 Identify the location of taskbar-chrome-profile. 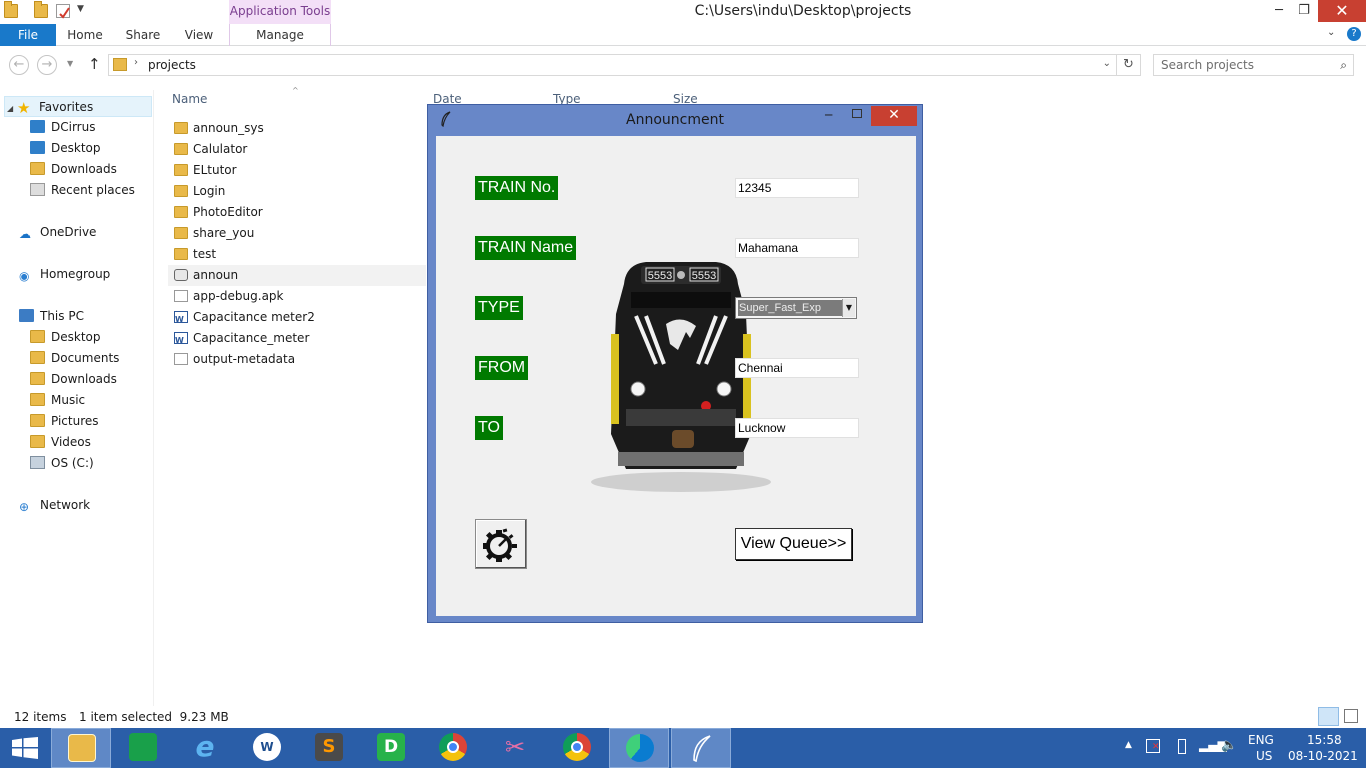
(577, 748).